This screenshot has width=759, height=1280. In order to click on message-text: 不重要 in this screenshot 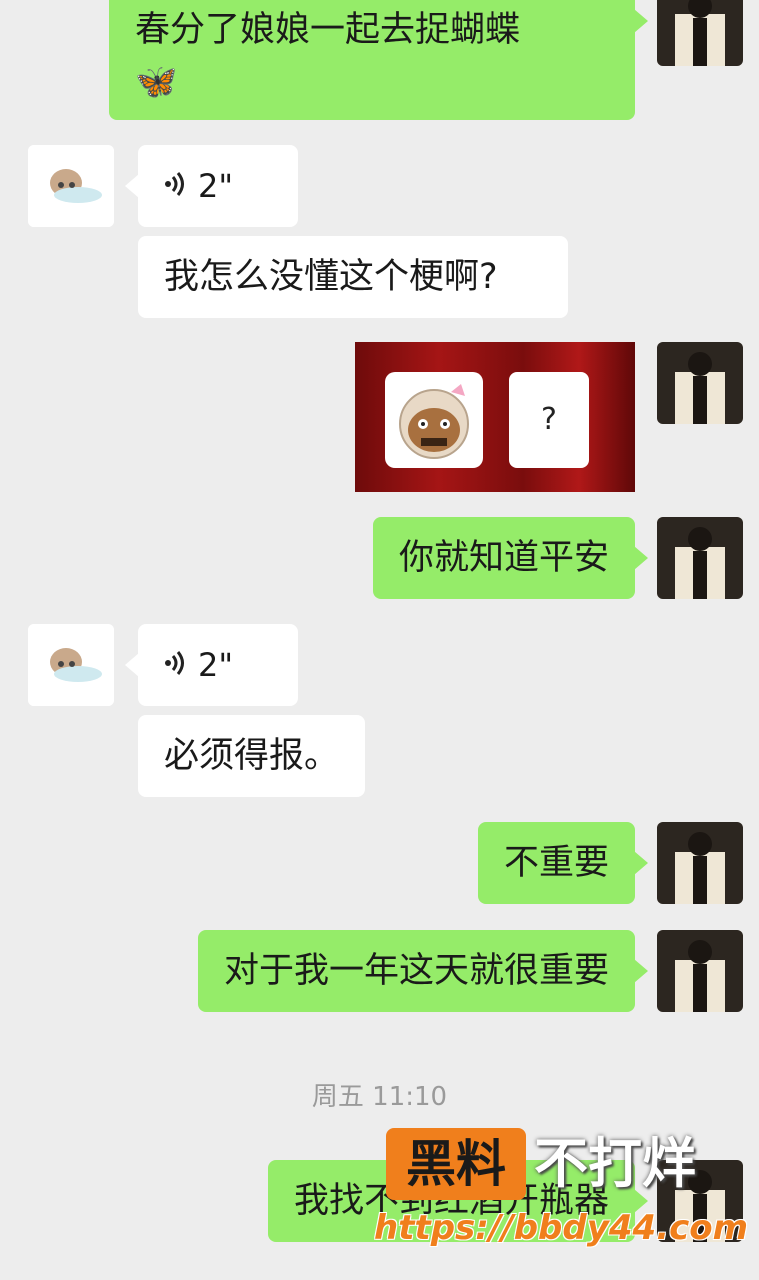, I will do `click(556, 863)`.